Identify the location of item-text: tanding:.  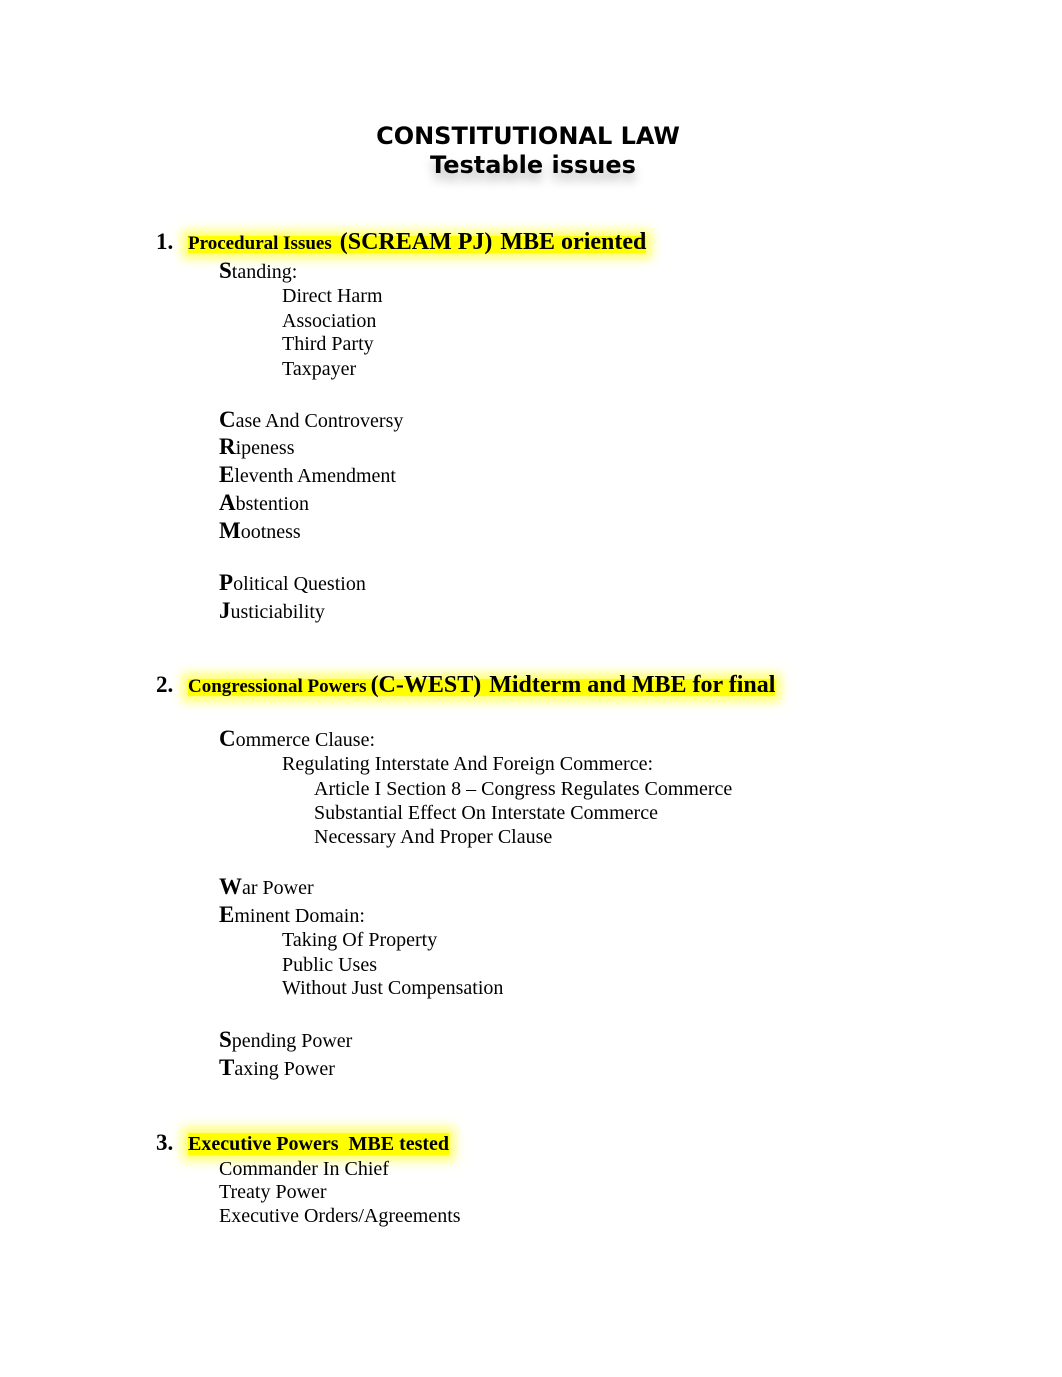
(264, 272).